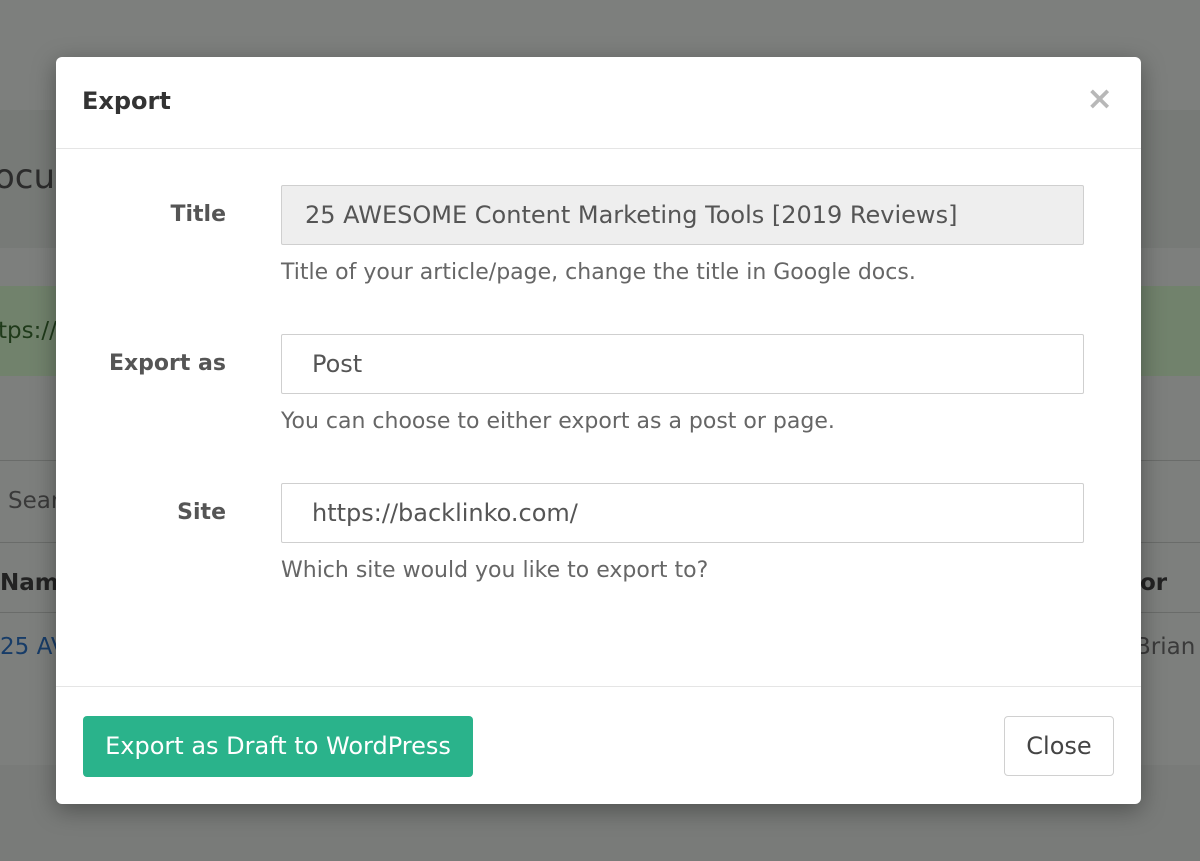  Describe the element at coordinates (1154, 583) in the screenshot. I see `background-table-header-author: or` at that location.